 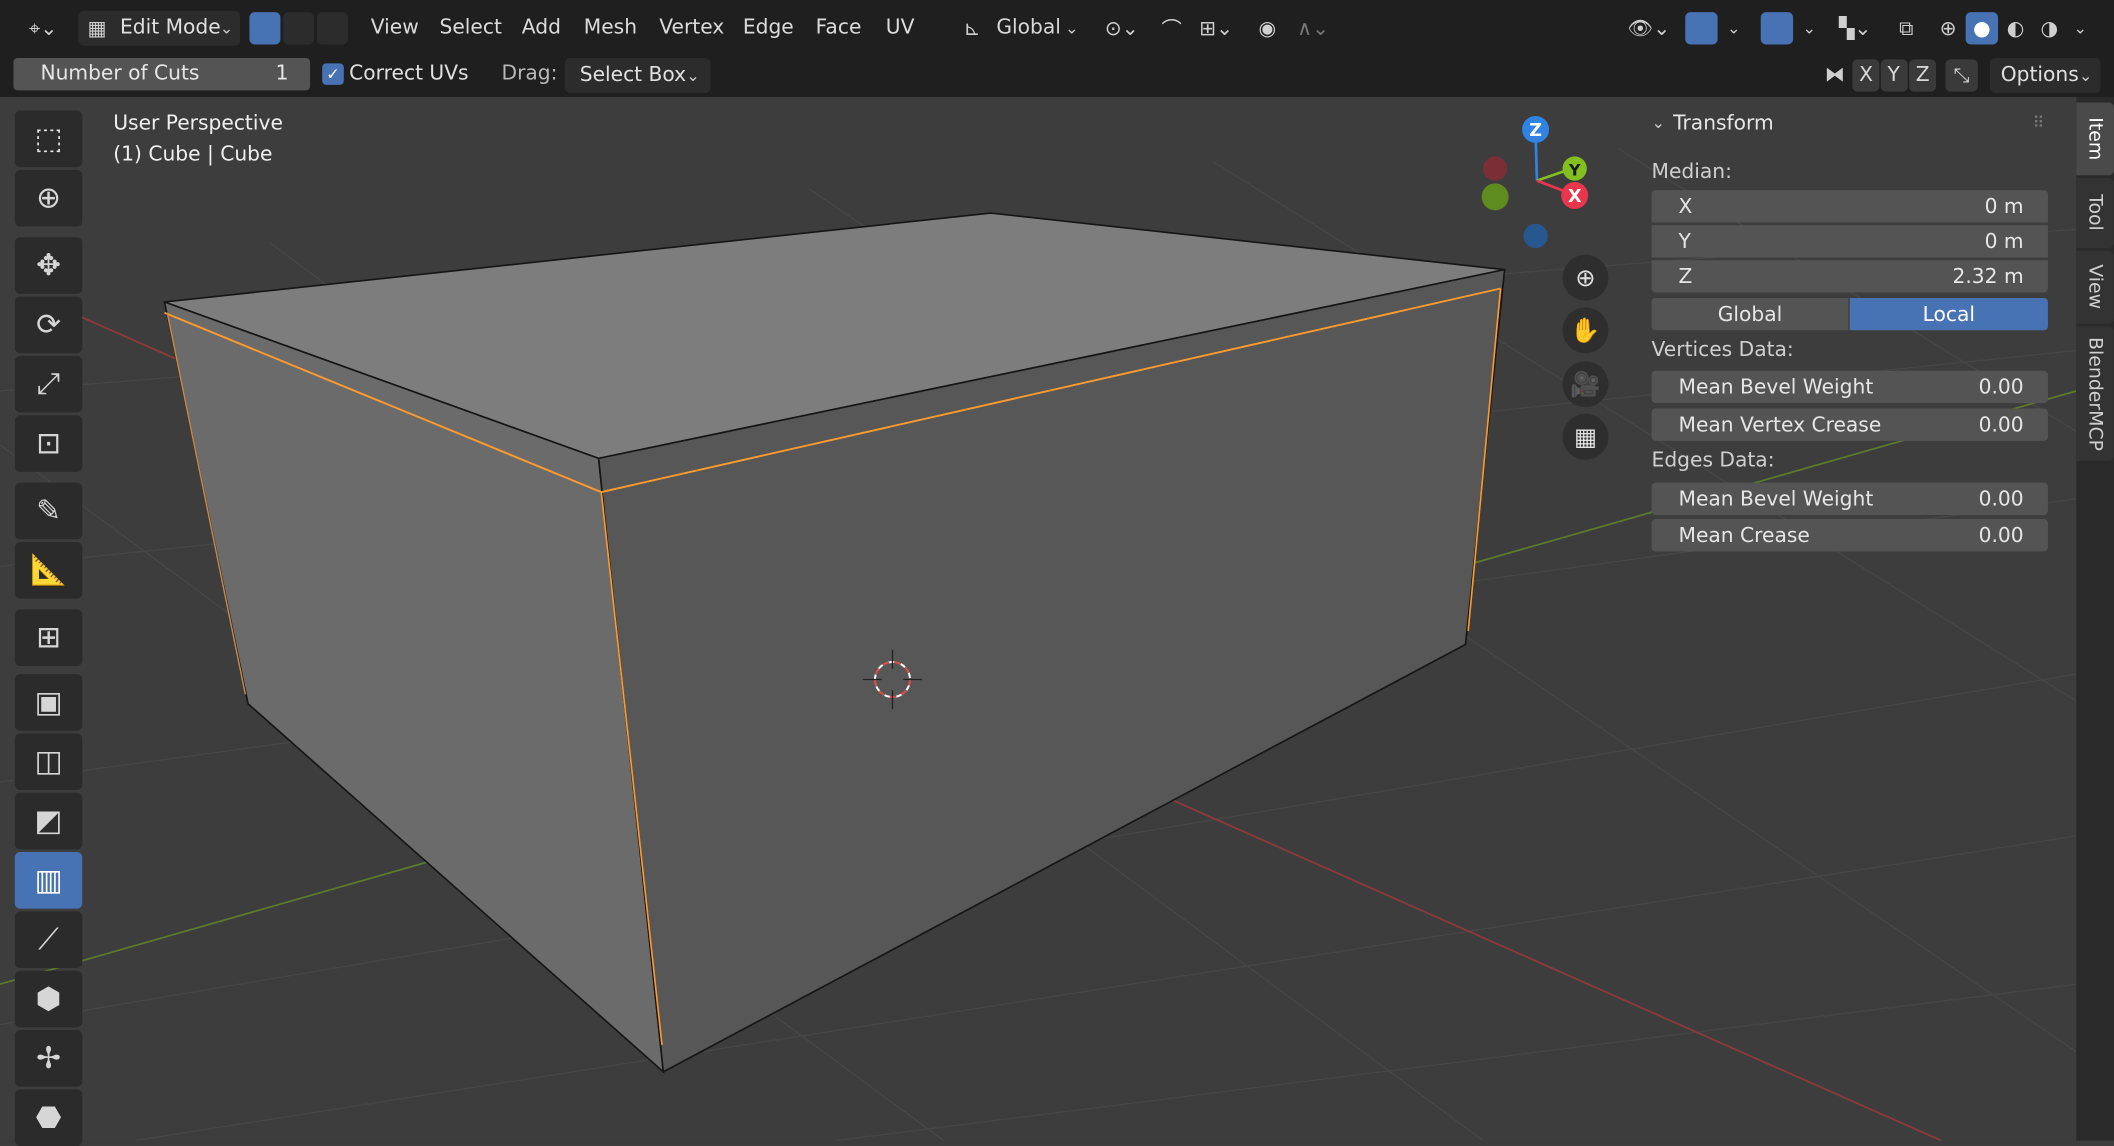 What do you see at coordinates (1585, 330) in the screenshot?
I see `hand-pan-icon: ✋` at bounding box center [1585, 330].